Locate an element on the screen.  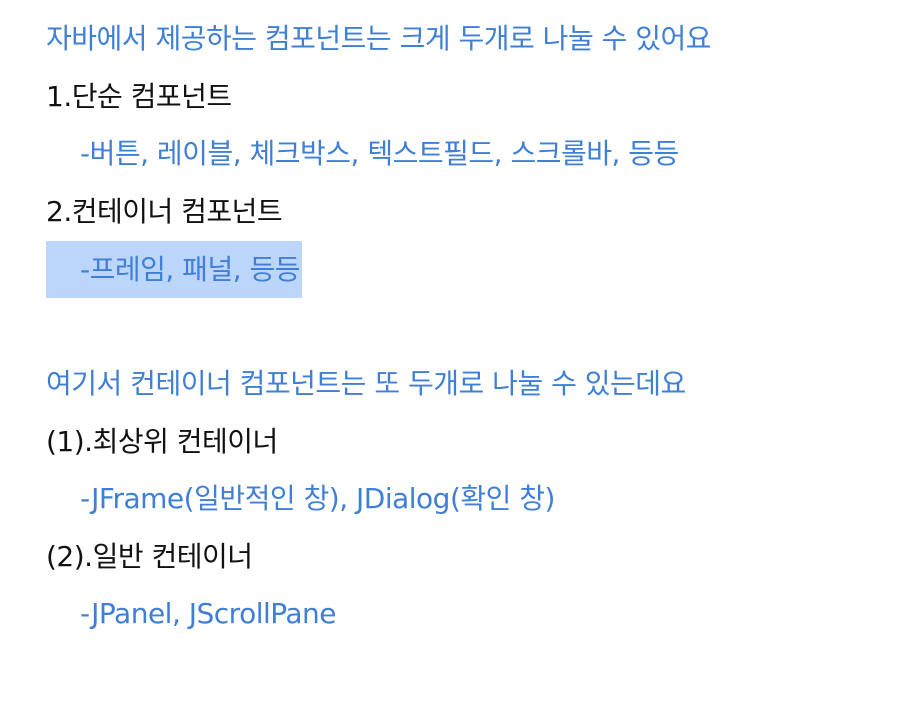
simple-component-heading: 1.단순 컴포넌트 is located at coordinates (139, 96).